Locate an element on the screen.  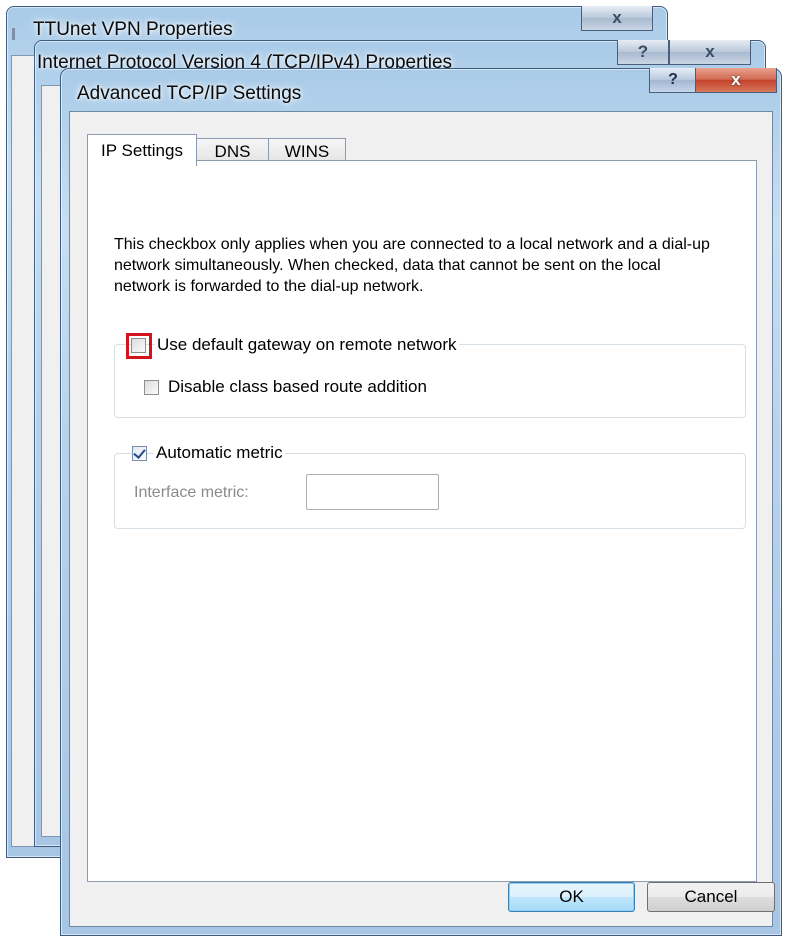
dialog-title: Advanced TCP/IP Settings is located at coordinates (189, 93).